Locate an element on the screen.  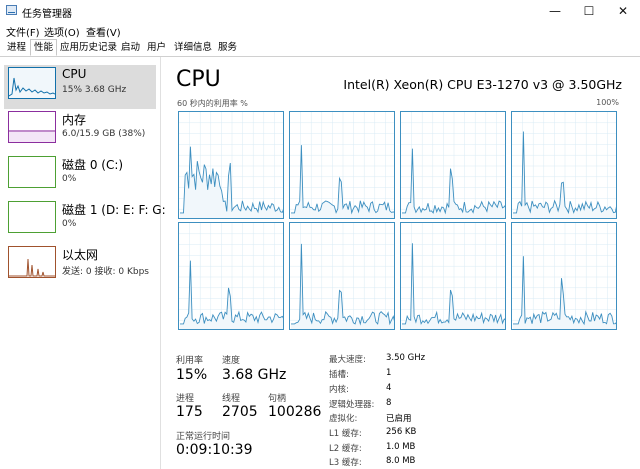
memory-thumbnail is located at coordinates (32, 127).